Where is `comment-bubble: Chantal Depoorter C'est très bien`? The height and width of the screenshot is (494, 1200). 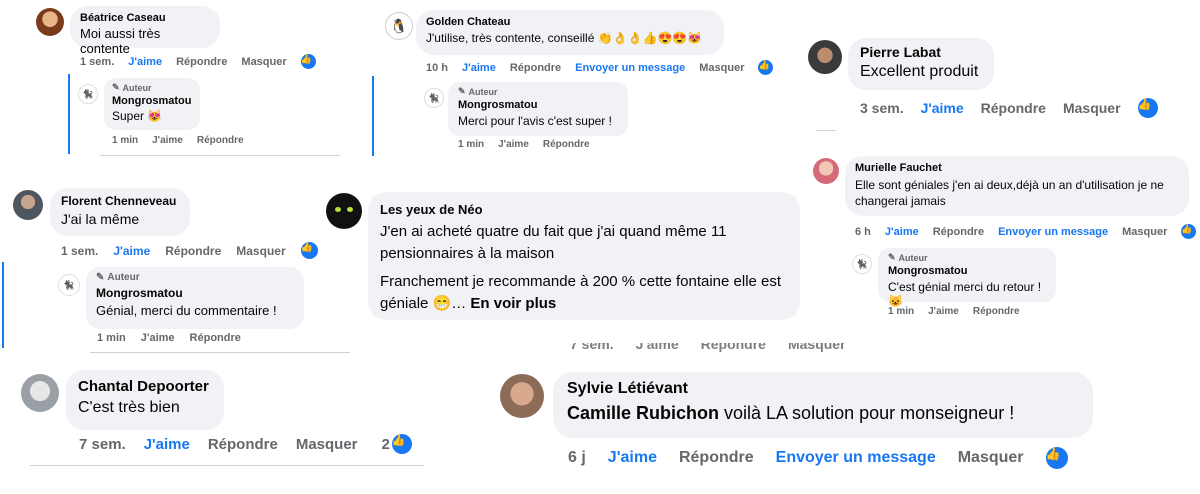 comment-bubble: Chantal Depoorter C'est très bien is located at coordinates (145, 400).